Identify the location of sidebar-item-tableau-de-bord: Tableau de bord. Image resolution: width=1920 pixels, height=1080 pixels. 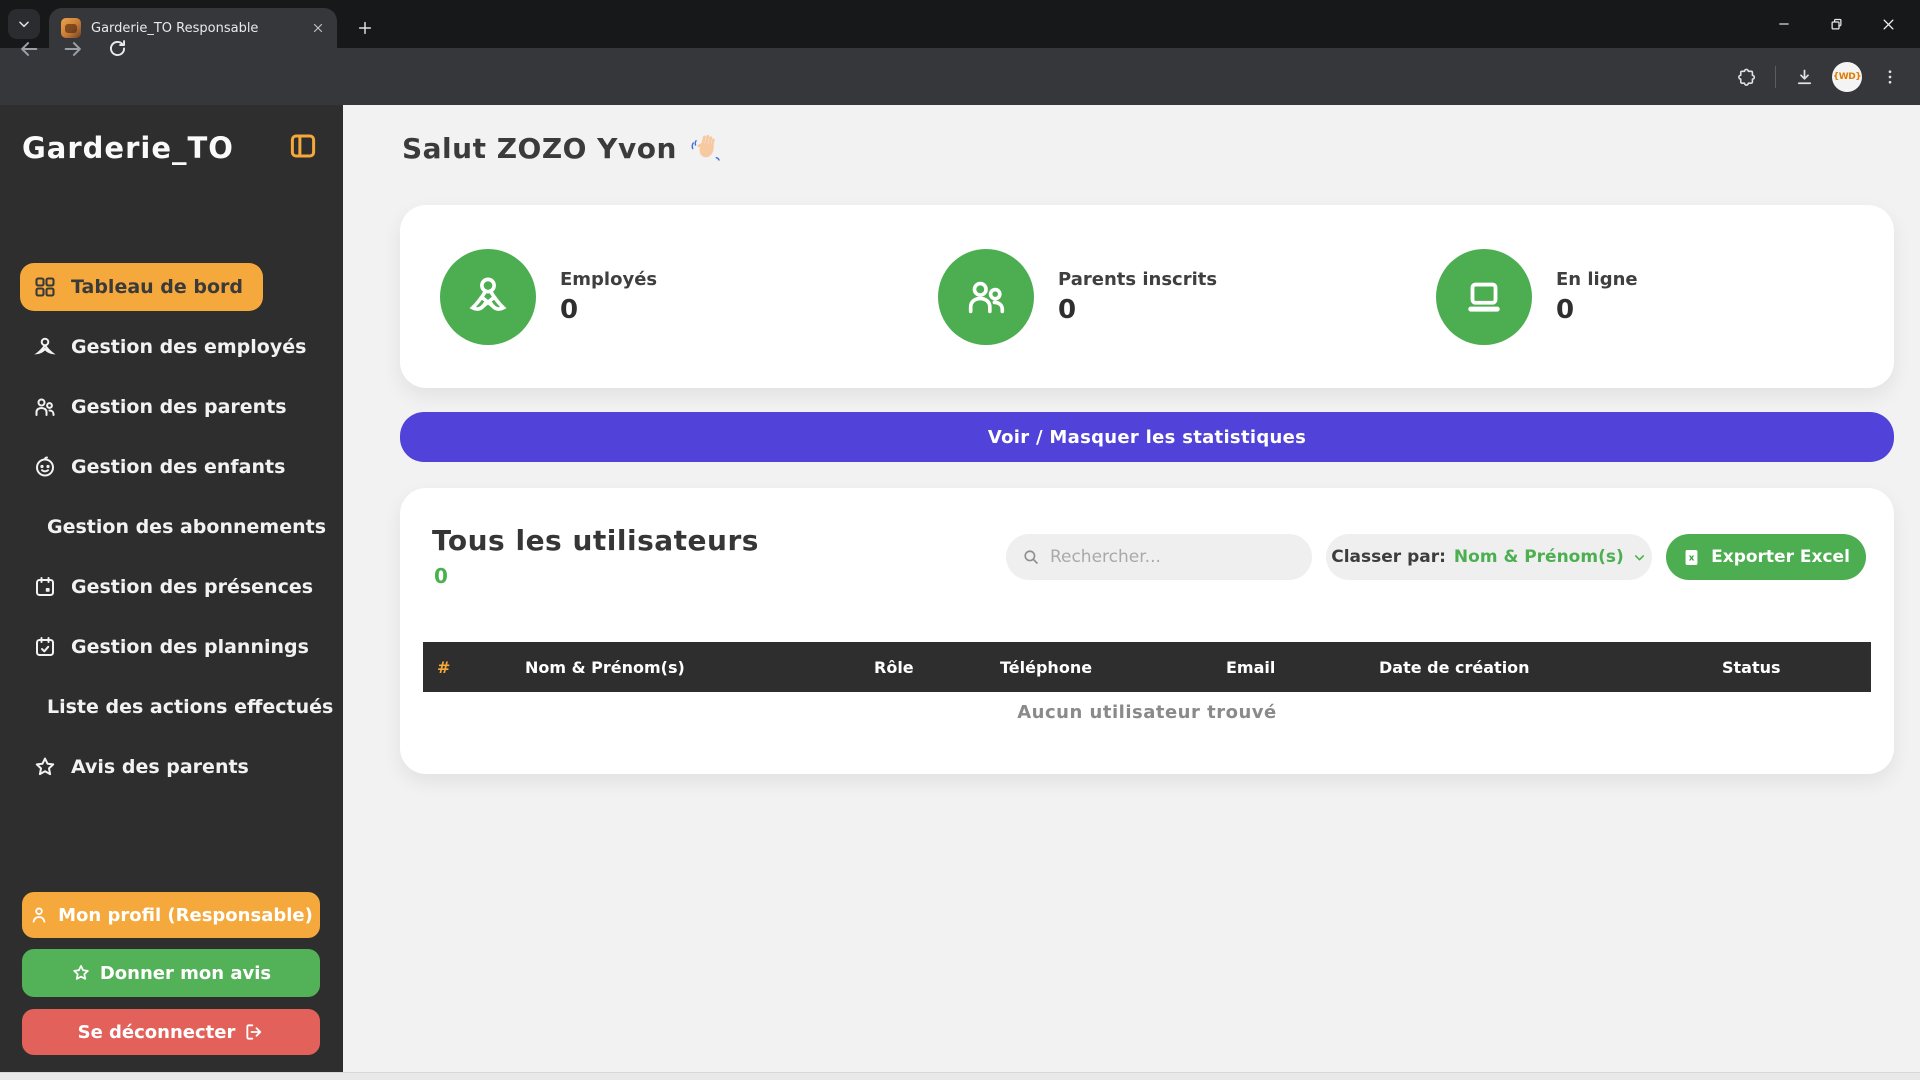
(142, 287).